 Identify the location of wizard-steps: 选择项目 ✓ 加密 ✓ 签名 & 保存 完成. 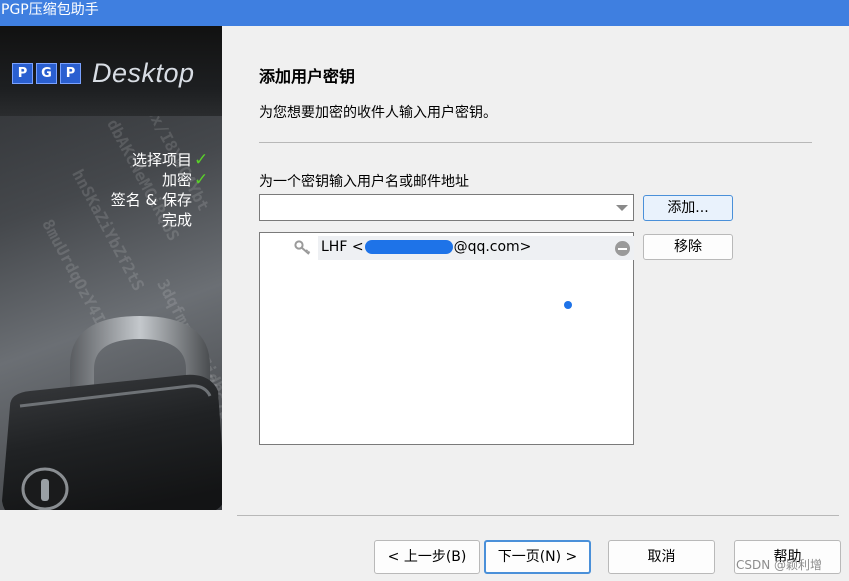
(159, 190).